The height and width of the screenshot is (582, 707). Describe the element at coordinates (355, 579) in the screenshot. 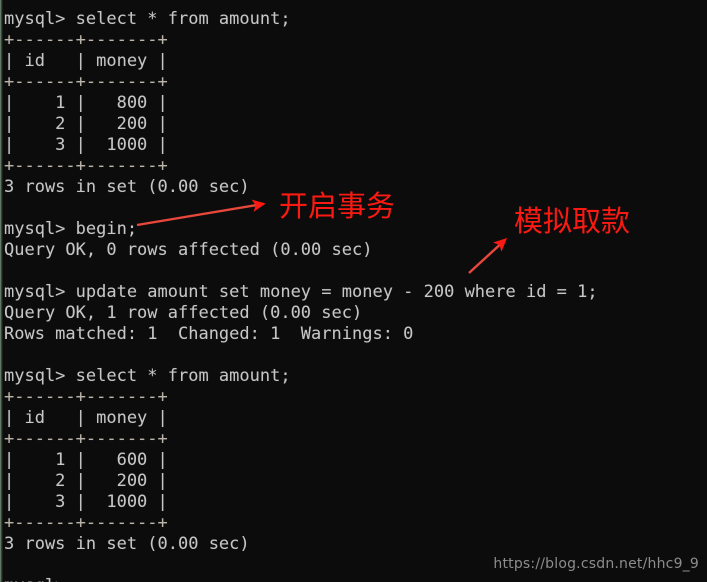

I see `terminal-line: mysql>` at that location.